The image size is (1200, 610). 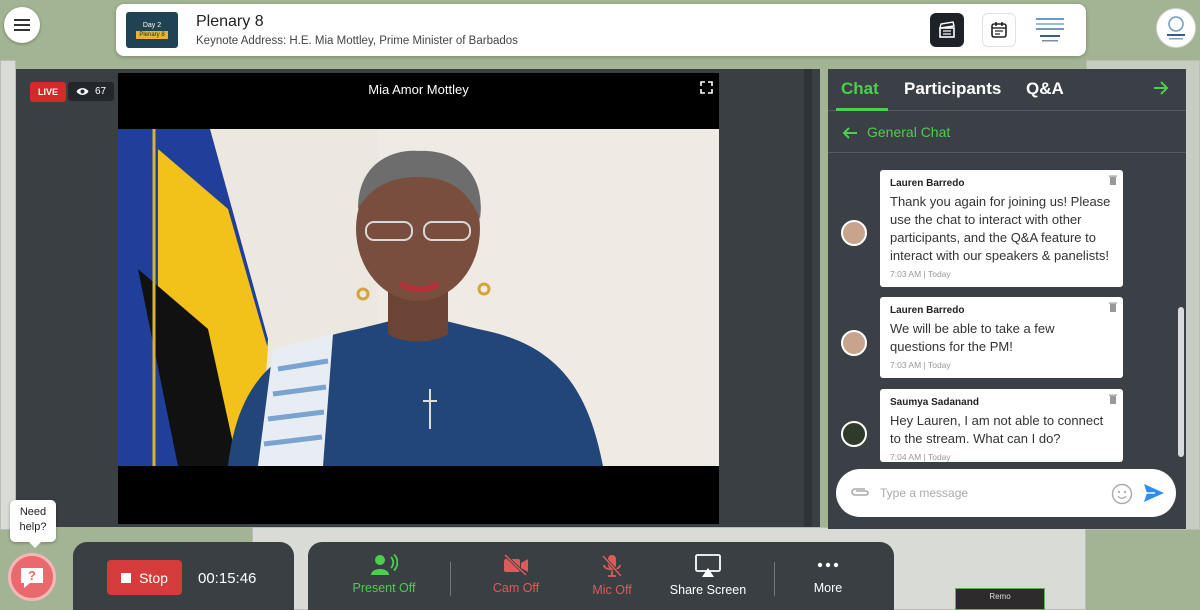 What do you see at coordinates (850, 133) in the screenshot?
I see `arrow-left-icon` at bounding box center [850, 133].